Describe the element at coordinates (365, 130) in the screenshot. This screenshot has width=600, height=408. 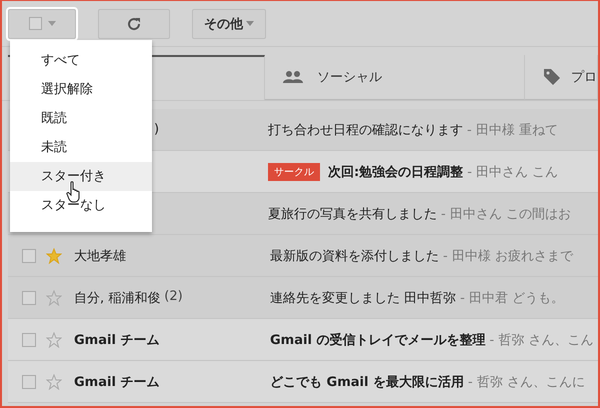
I see `subject-text: 打ち合わせ日程の確認になります` at that location.